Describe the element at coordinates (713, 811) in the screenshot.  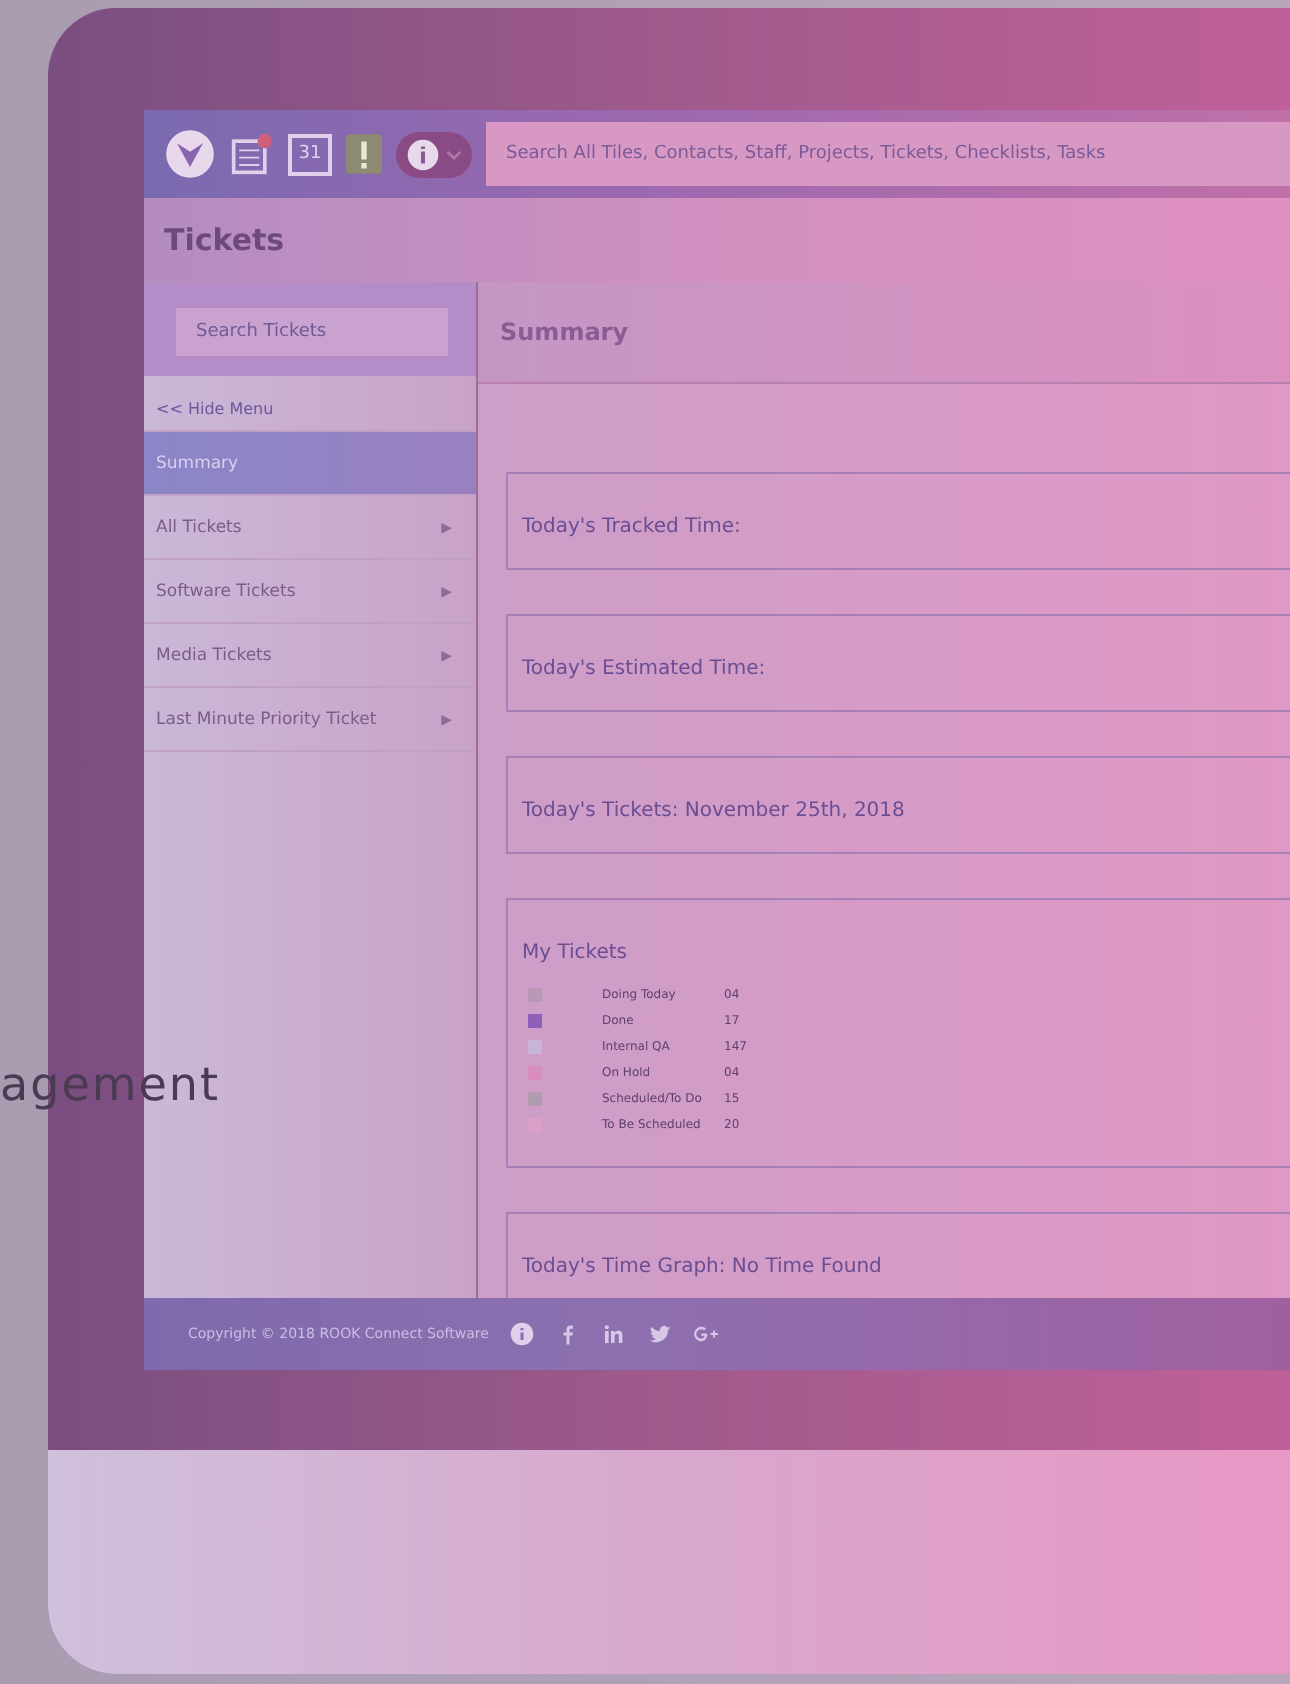
I see `panel-title: Today's Tickets: November 25th, 2018` at that location.